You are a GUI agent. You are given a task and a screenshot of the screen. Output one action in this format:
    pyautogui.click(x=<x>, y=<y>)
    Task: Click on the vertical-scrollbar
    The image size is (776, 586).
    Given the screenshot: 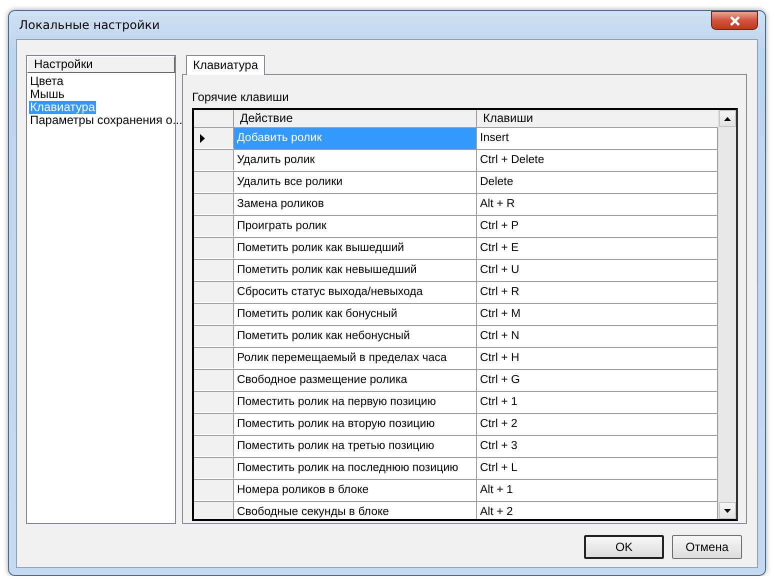 What is the action you would take?
    pyautogui.click(x=727, y=314)
    